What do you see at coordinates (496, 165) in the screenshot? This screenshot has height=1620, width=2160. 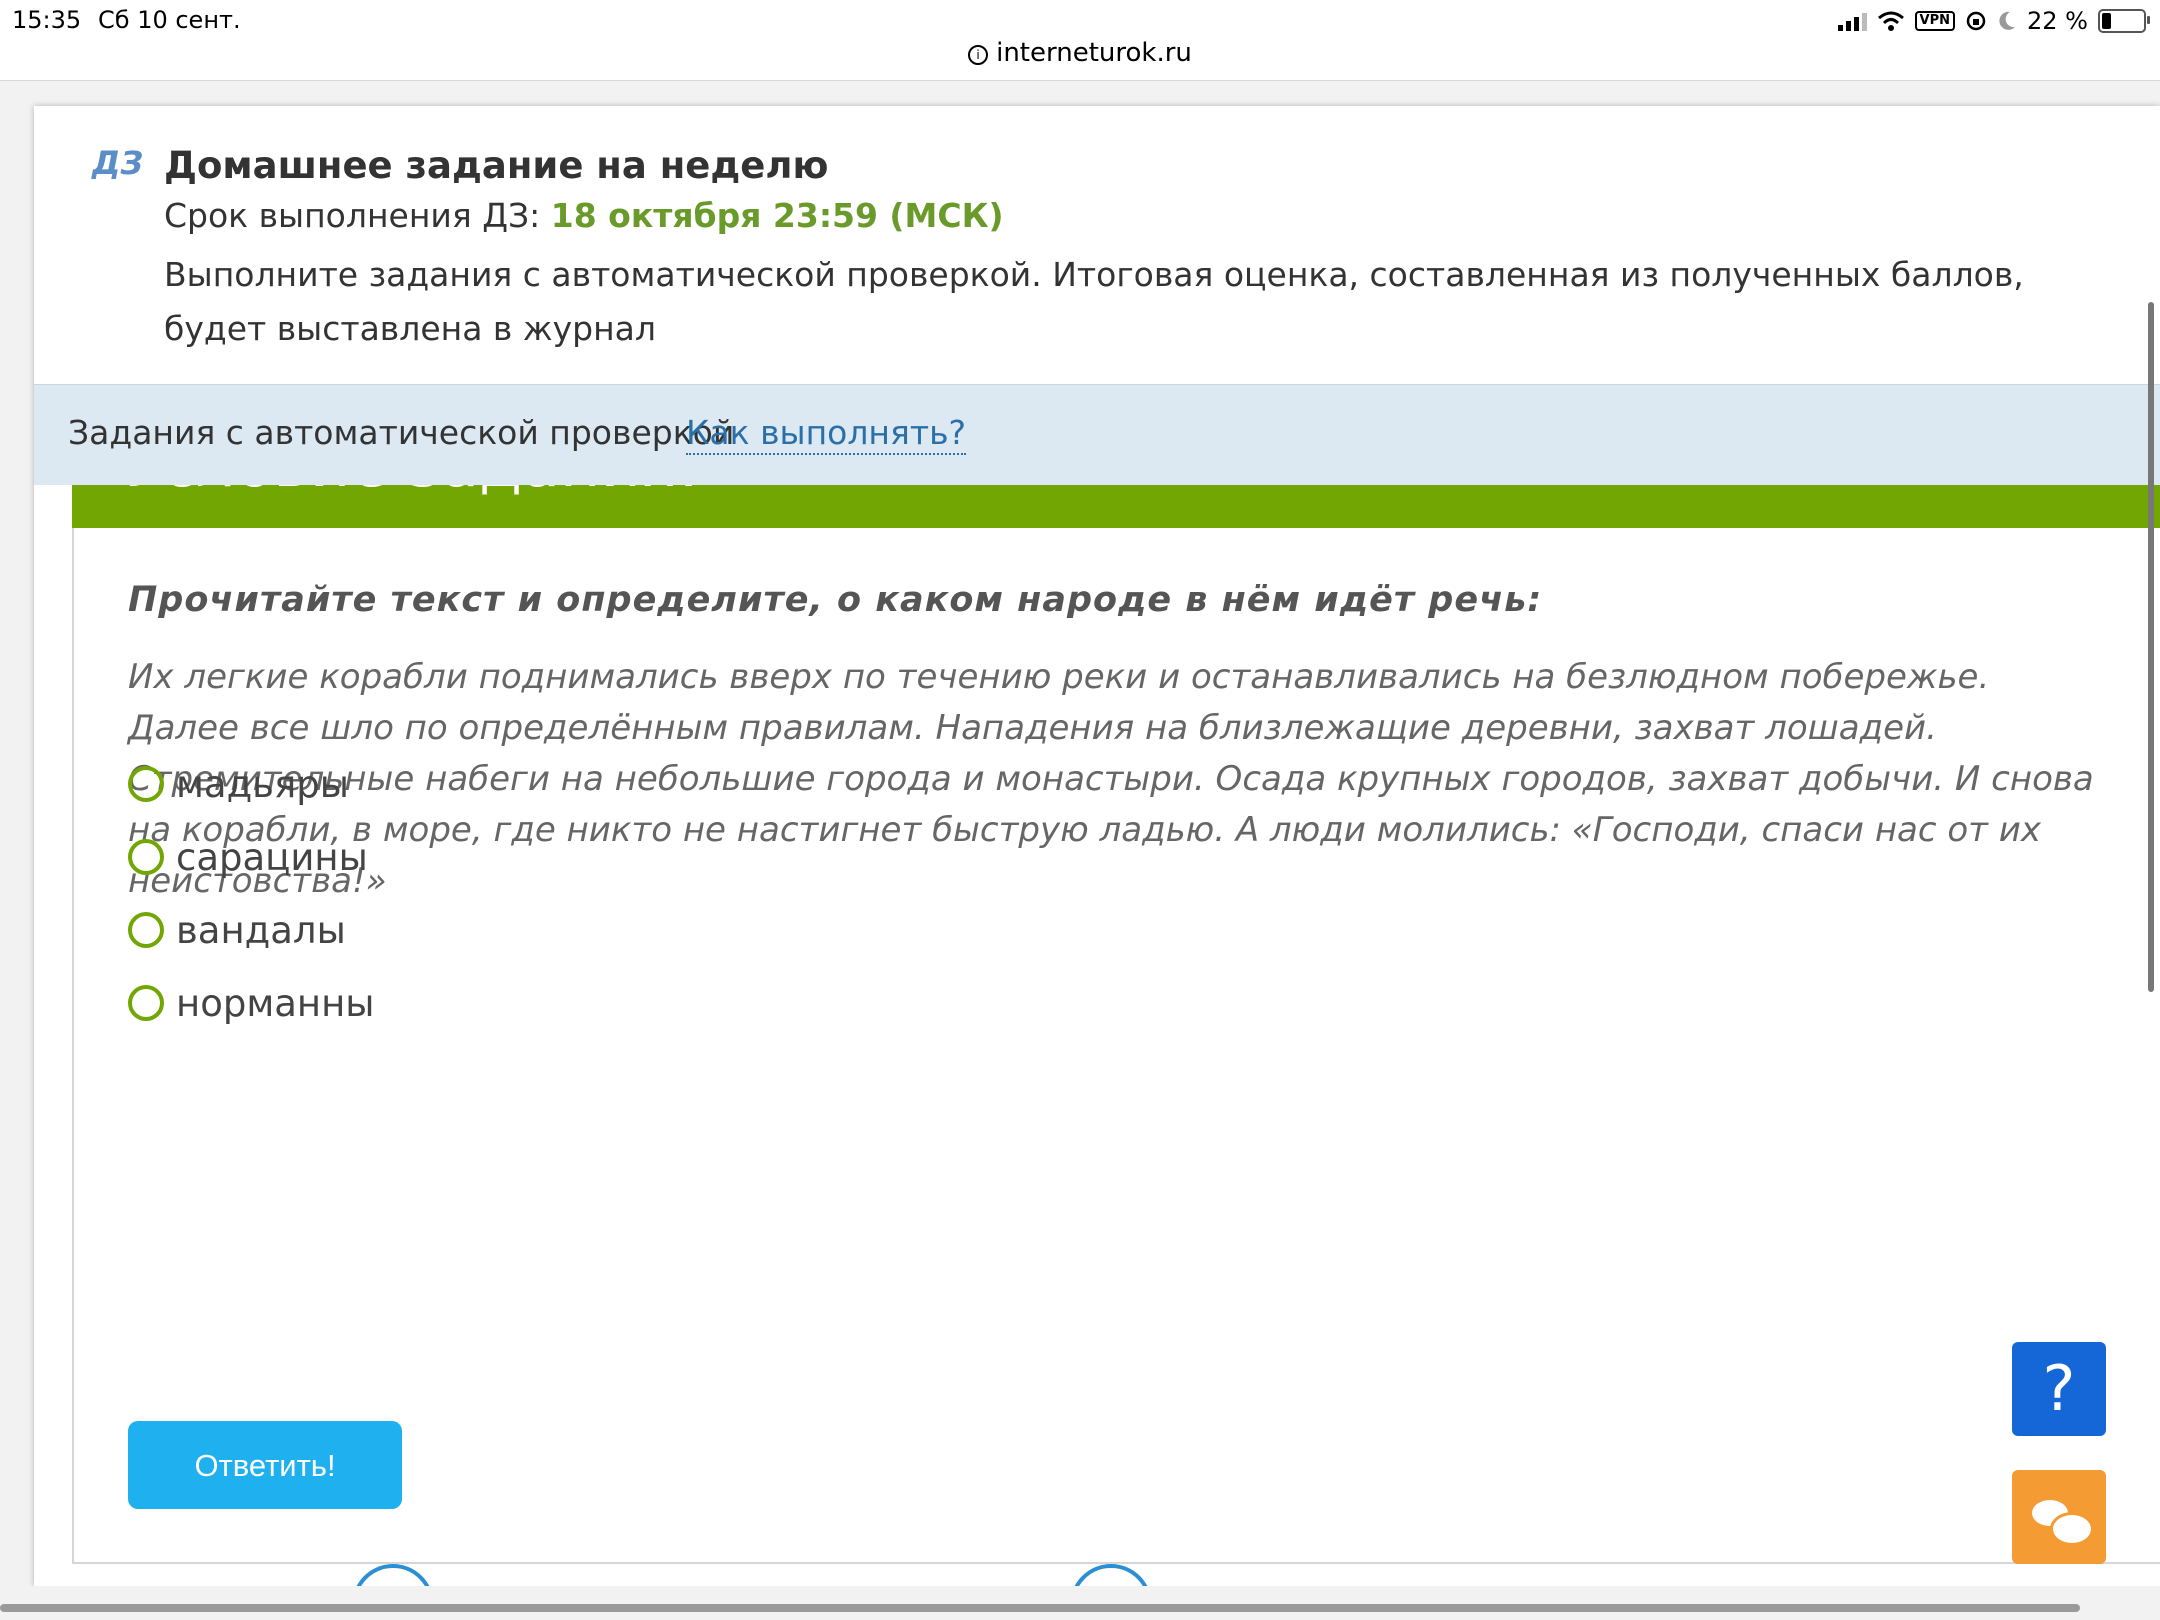 I see `homework-title: Домашнее задание на неделю` at bounding box center [496, 165].